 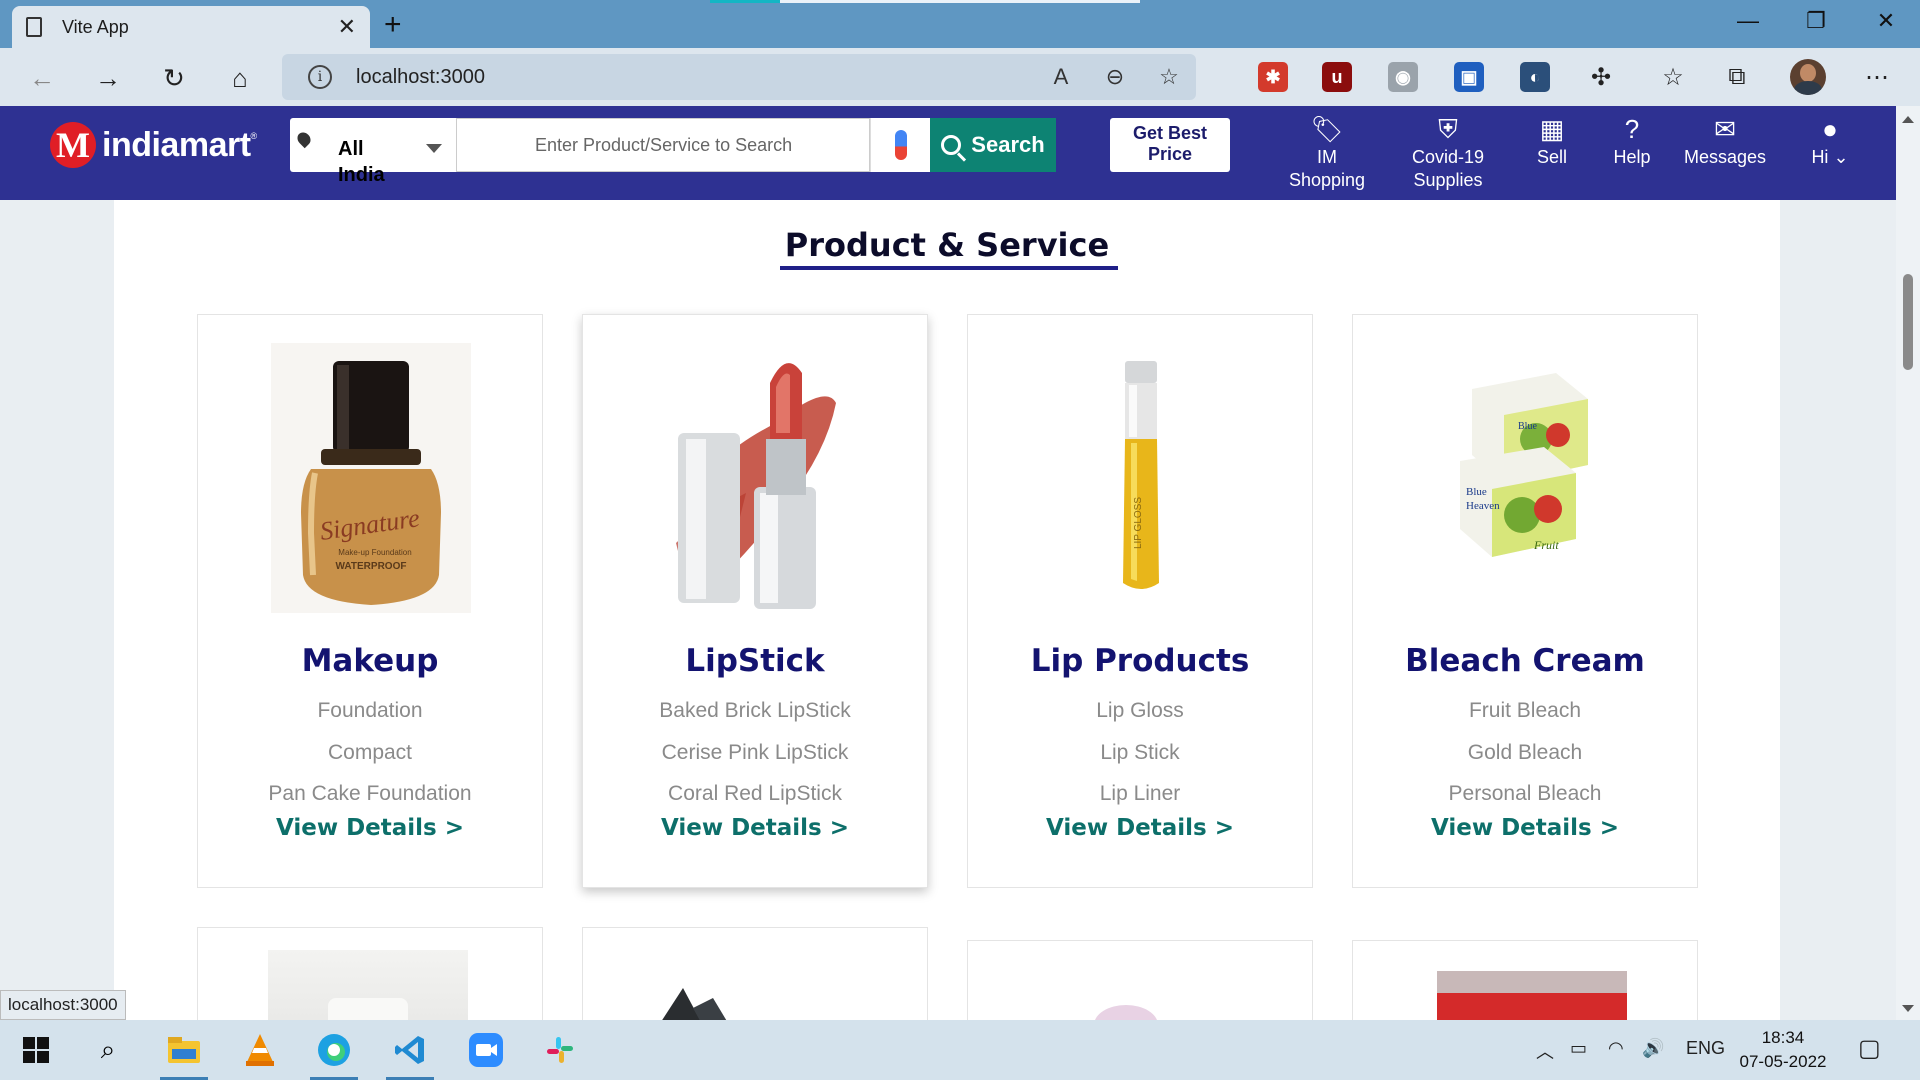 What do you see at coordinates (1783, 1050) in the screenshot?
I see `taskbar-clock: 18:34 07-05-2022` at bounding box center [1783, 1050].